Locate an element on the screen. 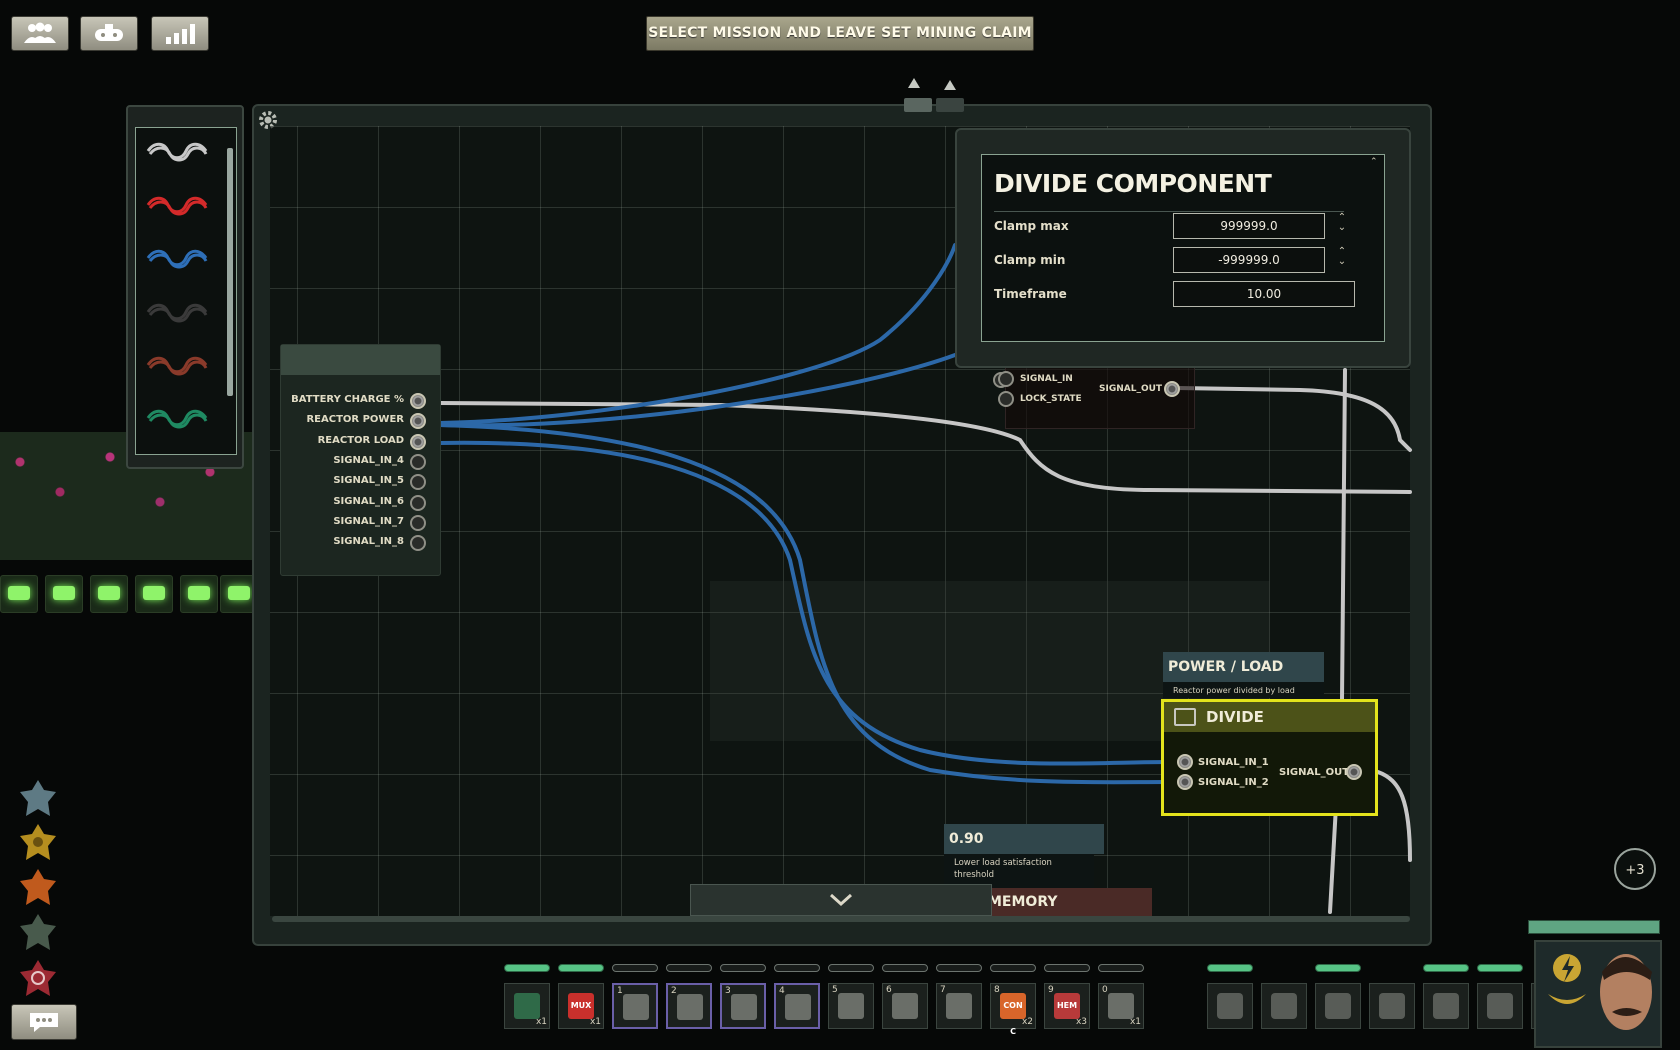  hotbar-slot: 4 is located at coordinates (797, 1006).